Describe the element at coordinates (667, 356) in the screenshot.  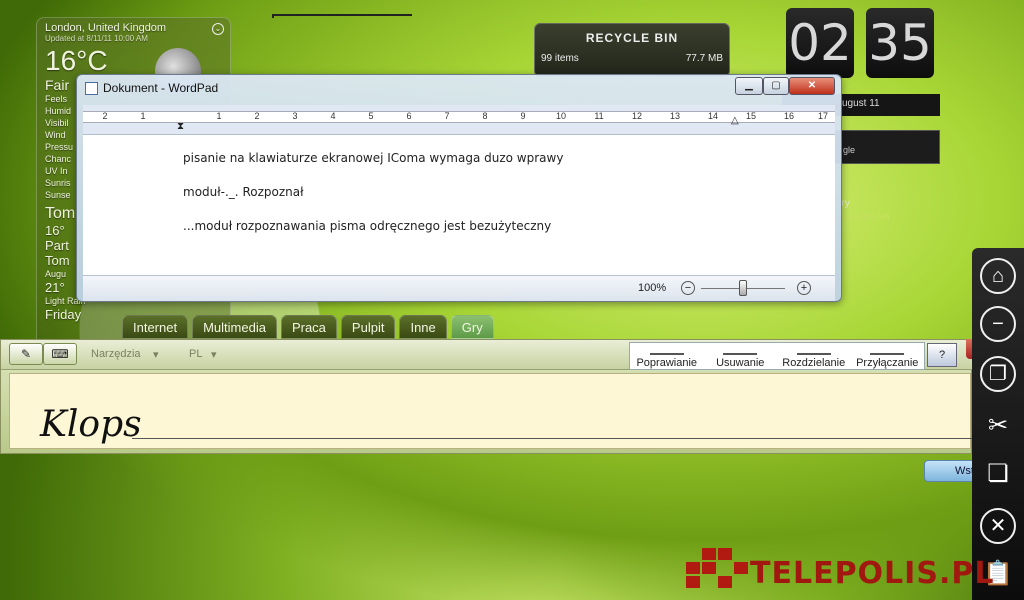
I see `gesture-correct: Poprawianie` at that location.